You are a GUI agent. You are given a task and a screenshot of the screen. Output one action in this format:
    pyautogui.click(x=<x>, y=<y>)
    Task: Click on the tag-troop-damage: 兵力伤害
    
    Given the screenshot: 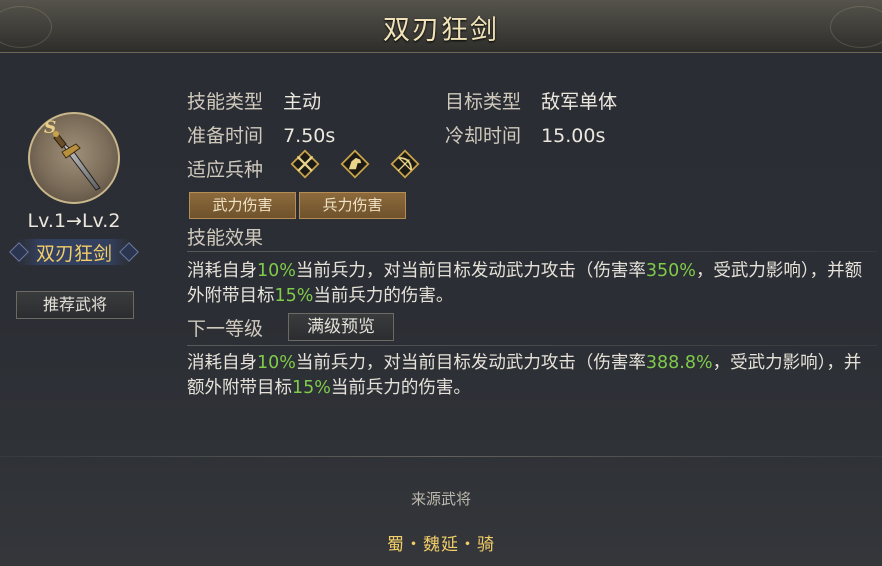 What is the action you would take?
    pyautogui.click(x=352, y=205)
    